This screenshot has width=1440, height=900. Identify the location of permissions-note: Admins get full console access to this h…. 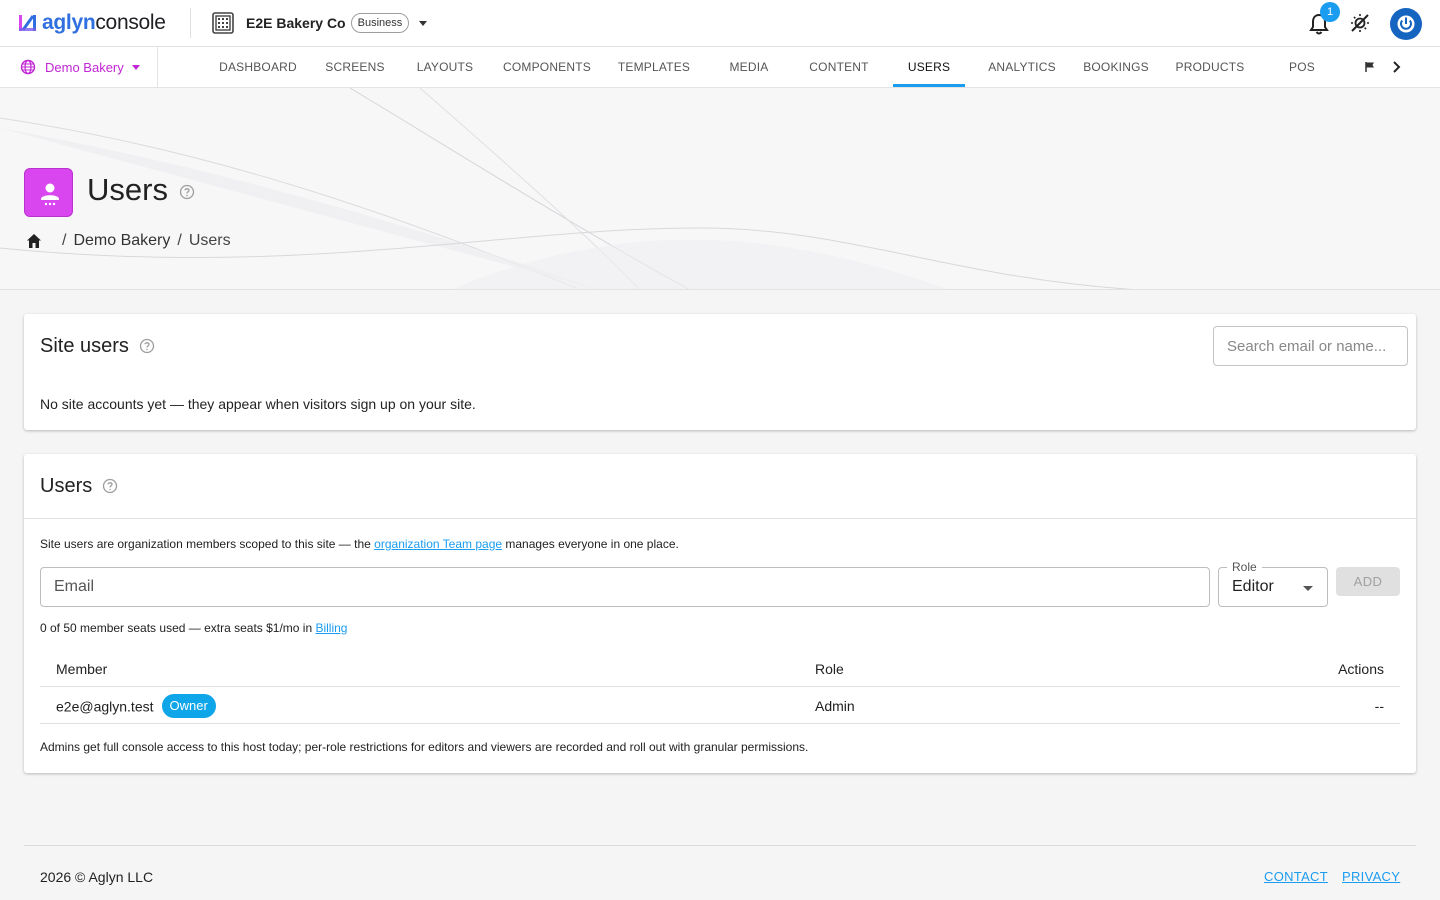
(424, 747).